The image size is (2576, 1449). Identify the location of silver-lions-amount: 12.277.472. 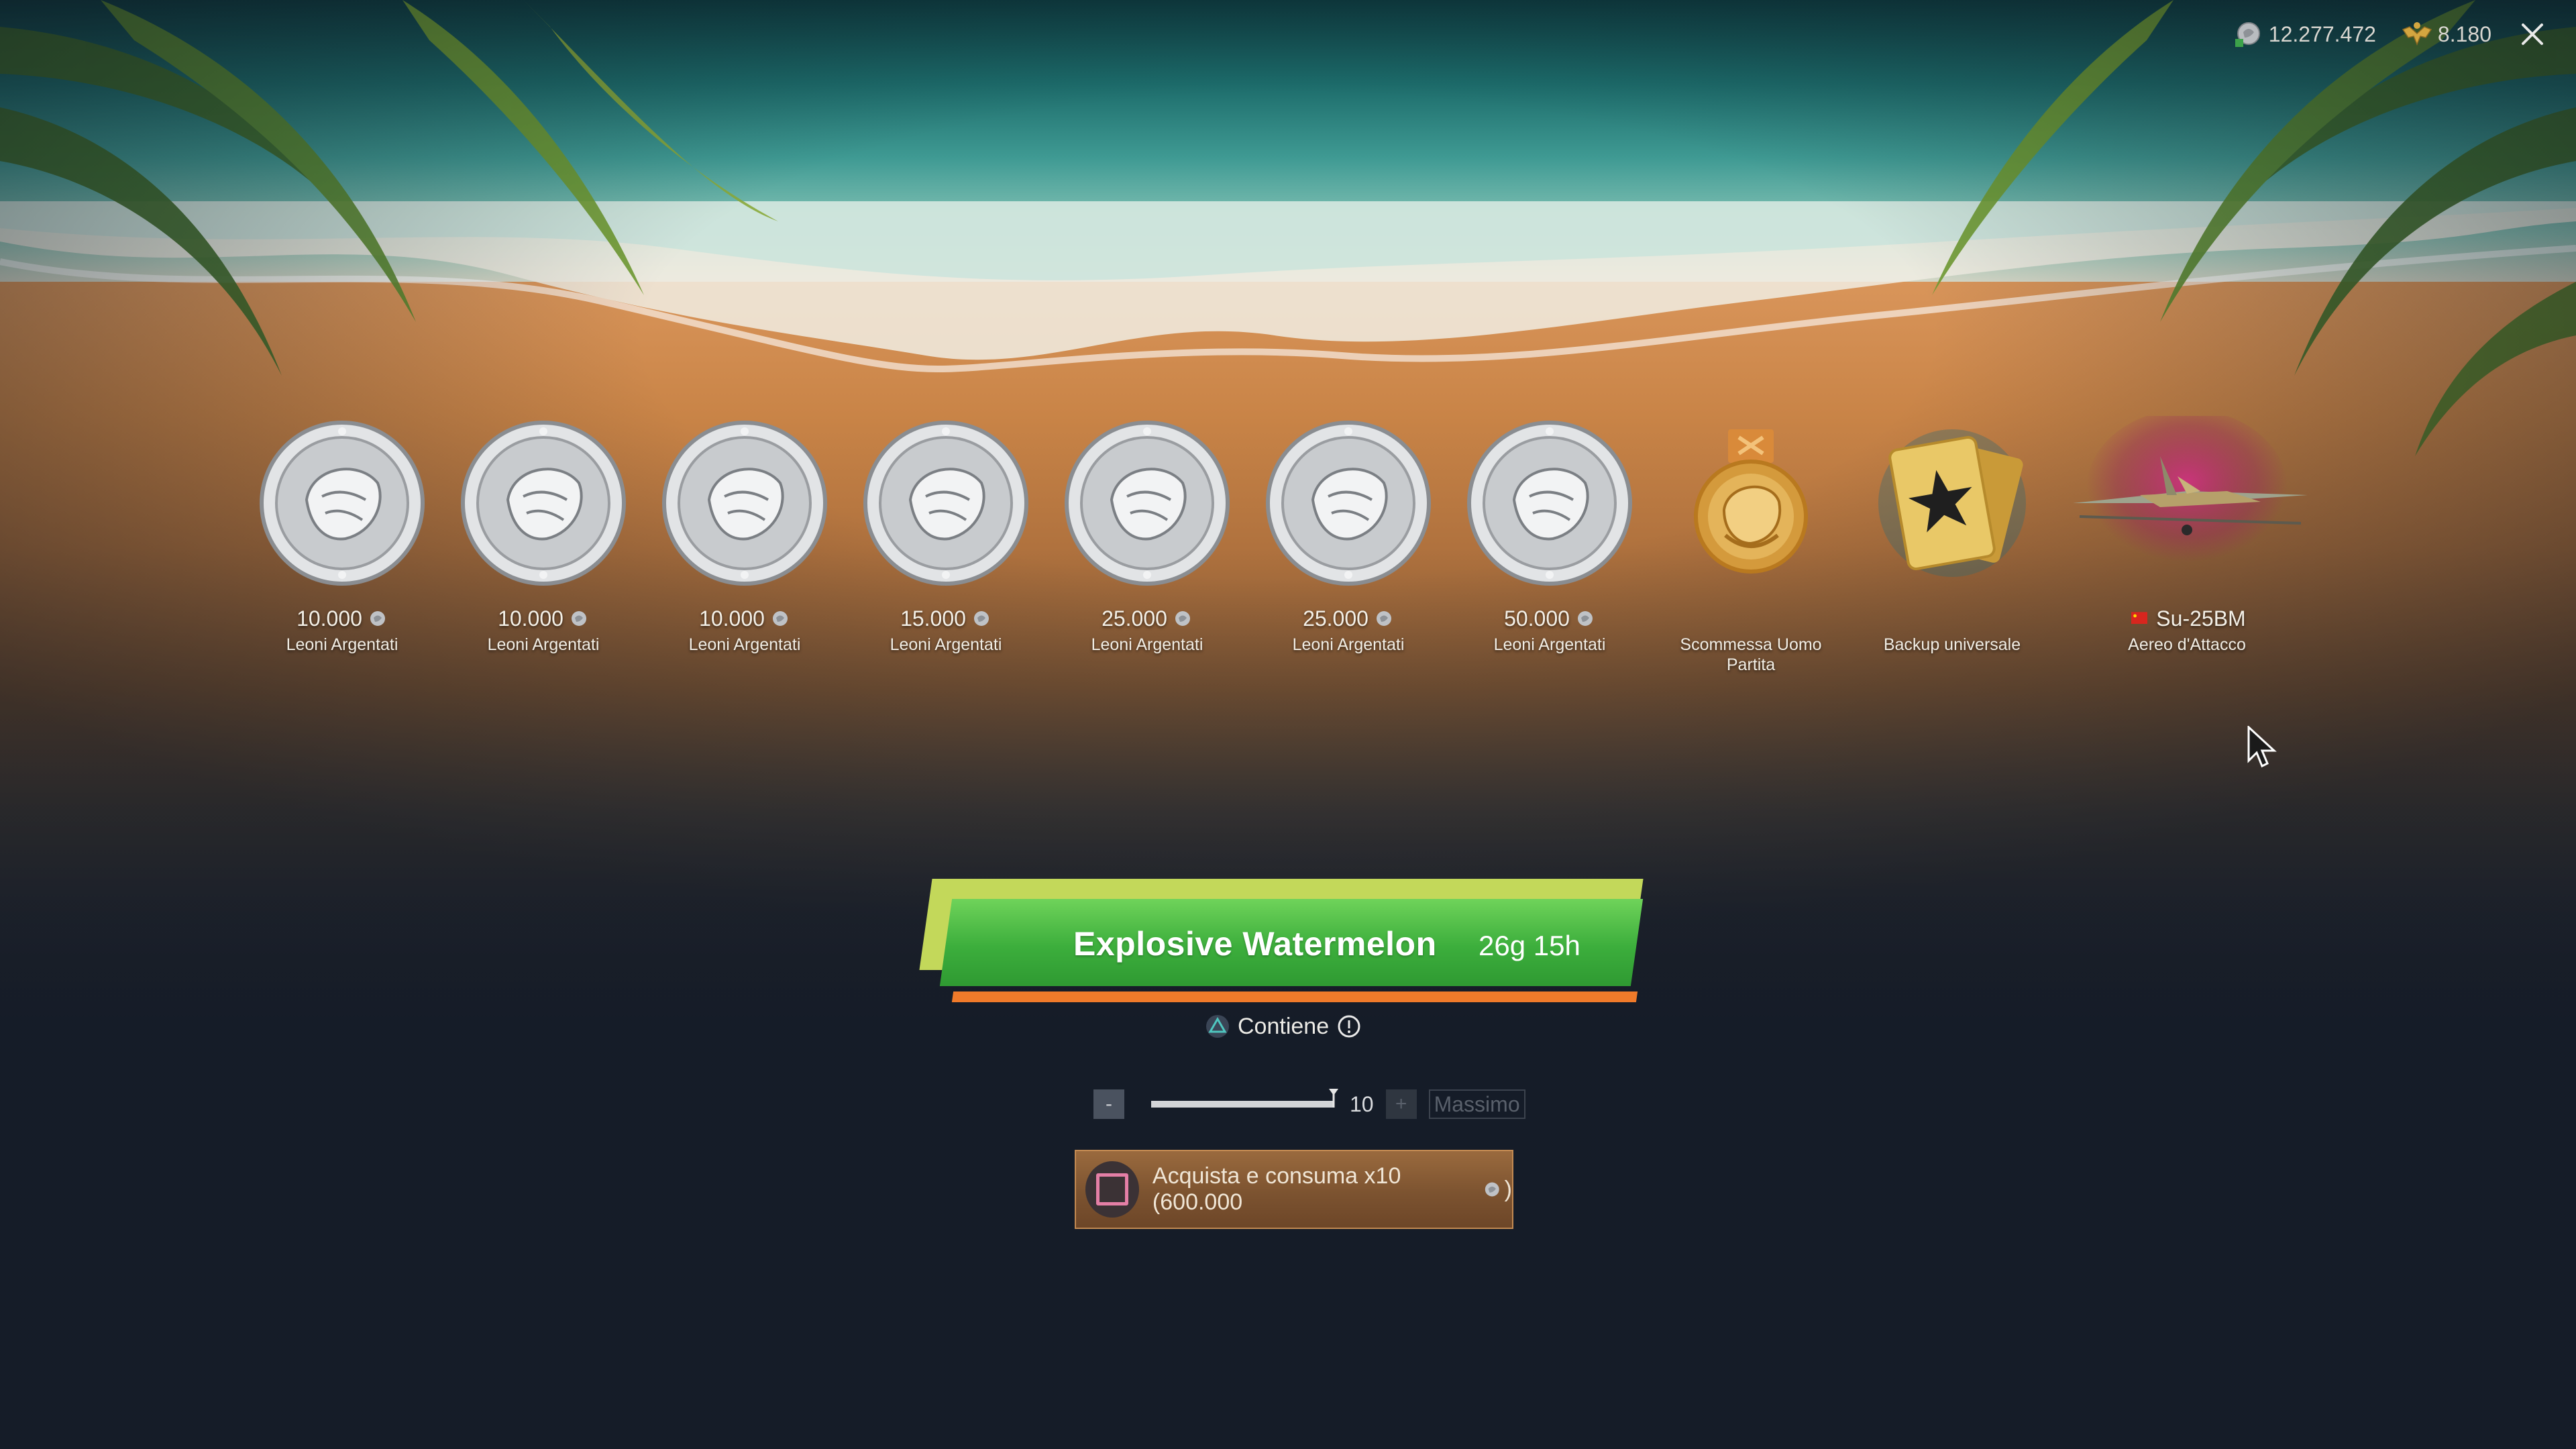
(2322, 33).